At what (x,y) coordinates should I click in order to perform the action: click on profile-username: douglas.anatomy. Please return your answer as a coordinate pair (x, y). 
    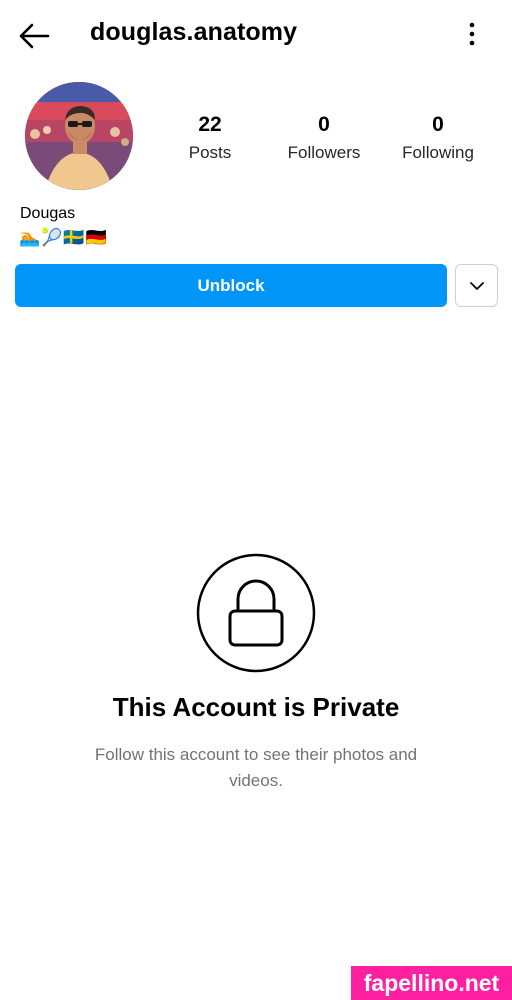
    Looking at the image, I should click on (194, 32).